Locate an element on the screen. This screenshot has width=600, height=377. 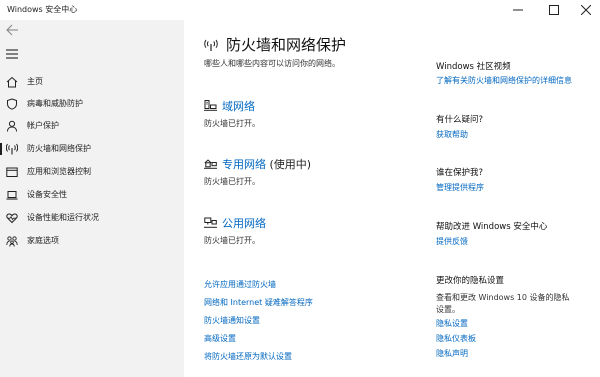
network-name: 域网络 is located at coordinates (238, 106).